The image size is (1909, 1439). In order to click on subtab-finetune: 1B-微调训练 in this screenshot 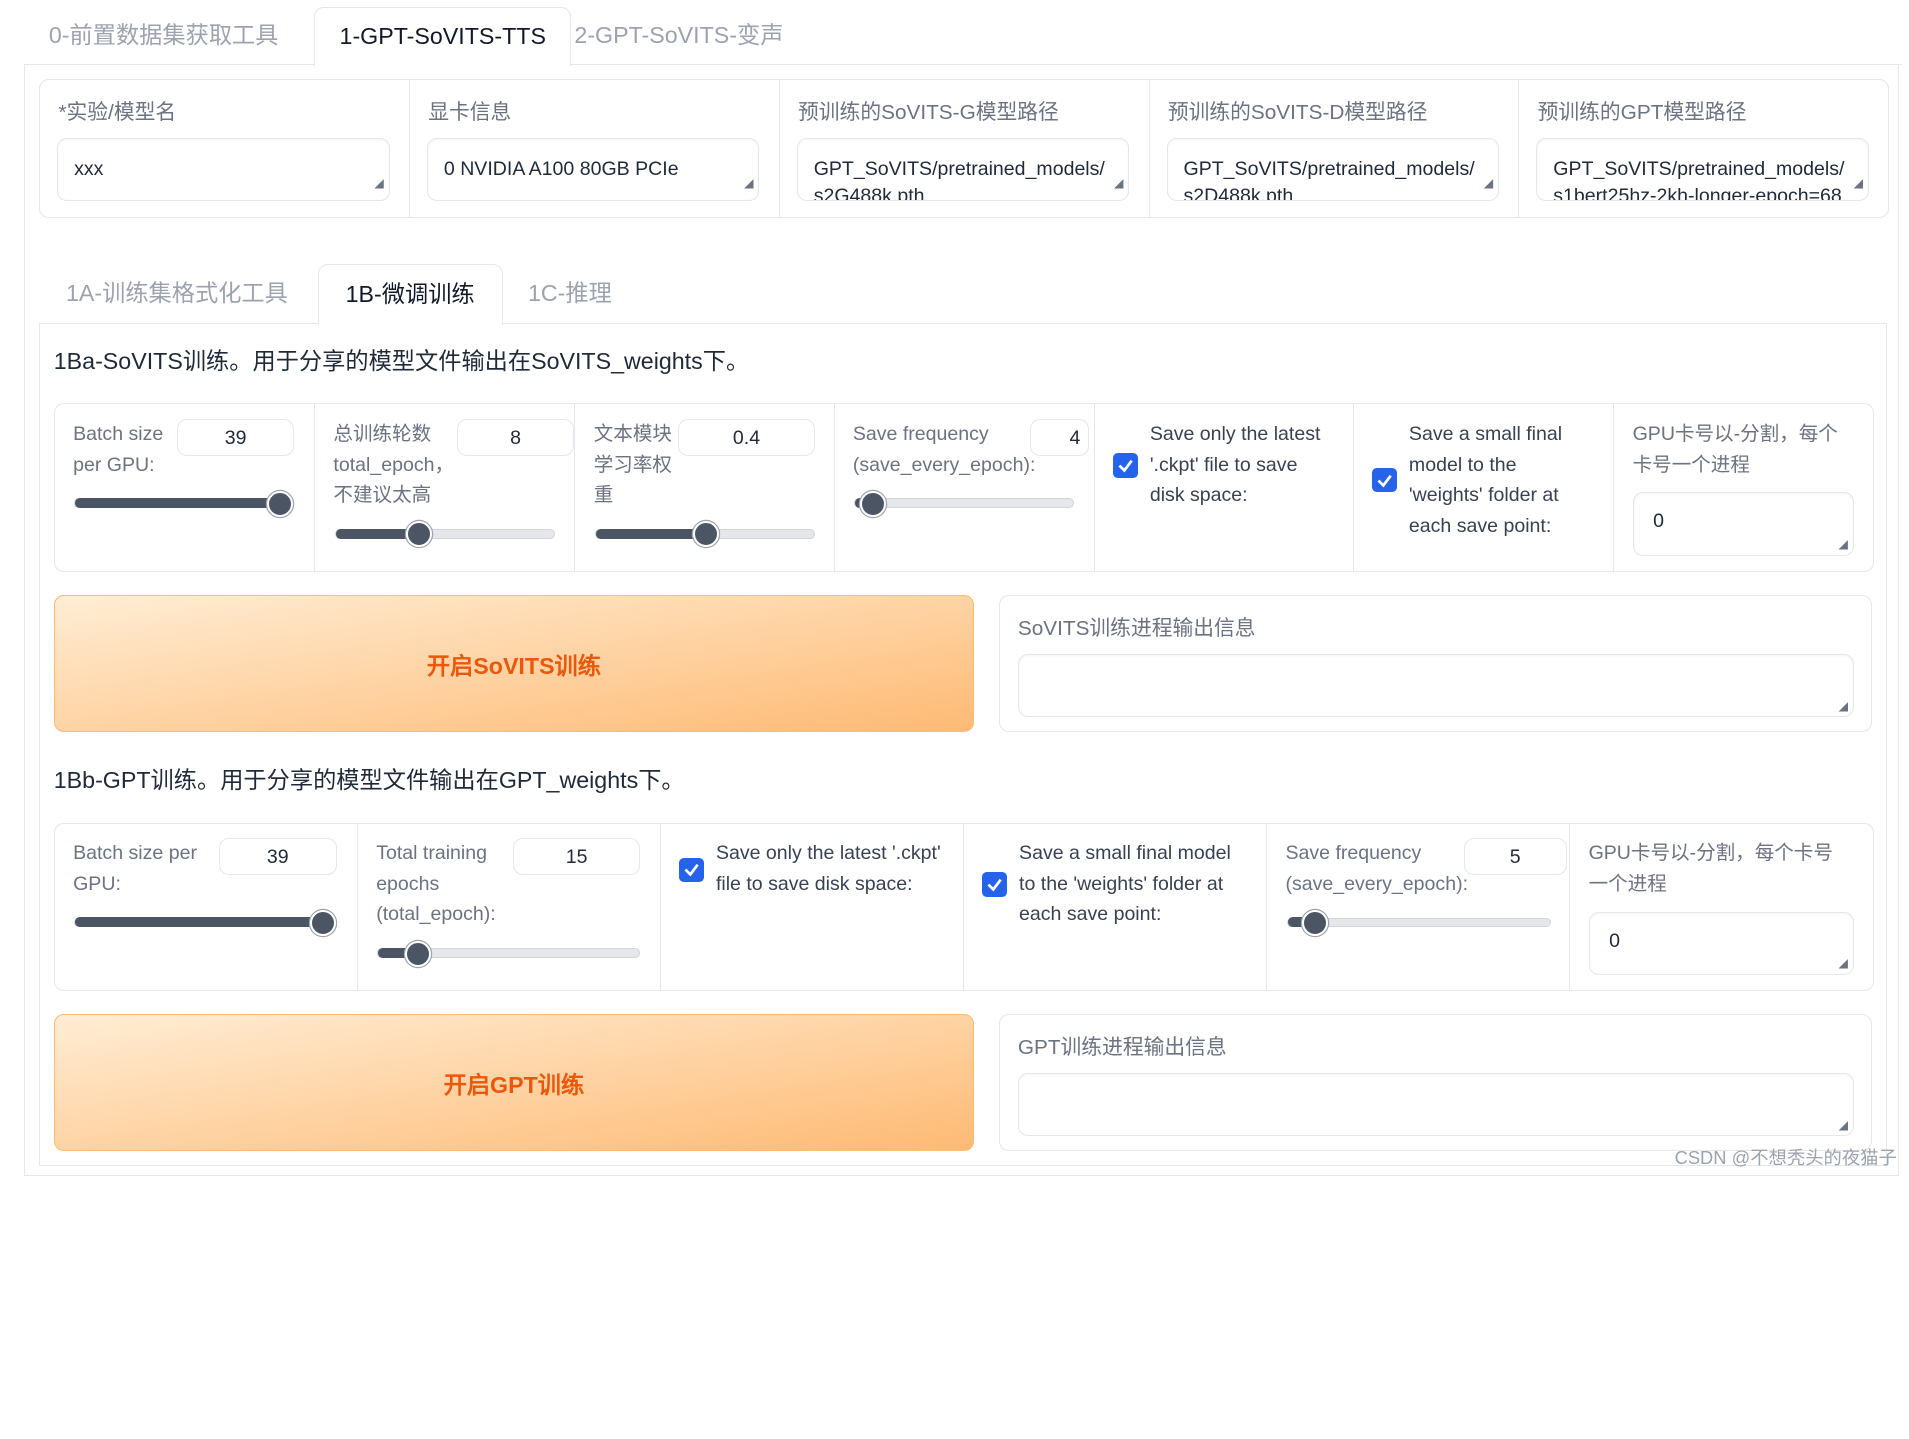, I will do `click(410, 294)`.